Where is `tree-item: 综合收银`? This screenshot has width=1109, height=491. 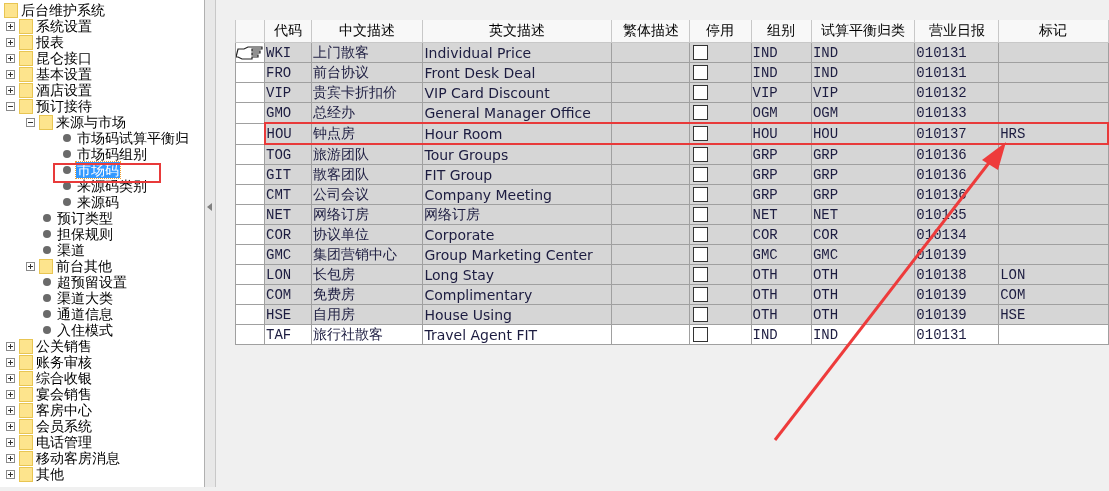 tree-item: 综合收银 is located at coordinates (64, 378).